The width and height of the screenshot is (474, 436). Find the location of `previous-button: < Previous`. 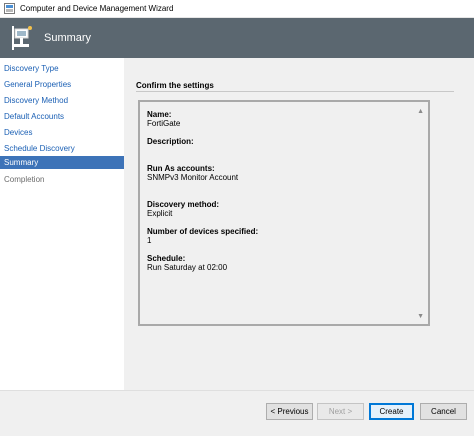

previous-button: < Previous is located at coordinates (289, 411).